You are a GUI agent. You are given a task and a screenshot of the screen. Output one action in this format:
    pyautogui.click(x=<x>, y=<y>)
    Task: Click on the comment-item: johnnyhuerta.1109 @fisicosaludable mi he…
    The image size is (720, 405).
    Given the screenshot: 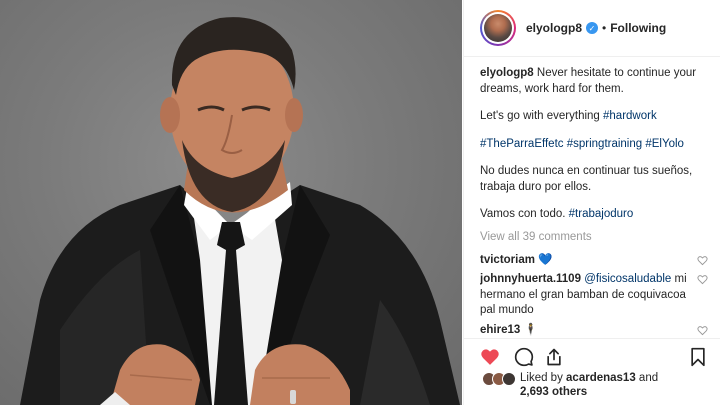 What is the action you would take?
    pyautogui.click(x=594, y=295)
    